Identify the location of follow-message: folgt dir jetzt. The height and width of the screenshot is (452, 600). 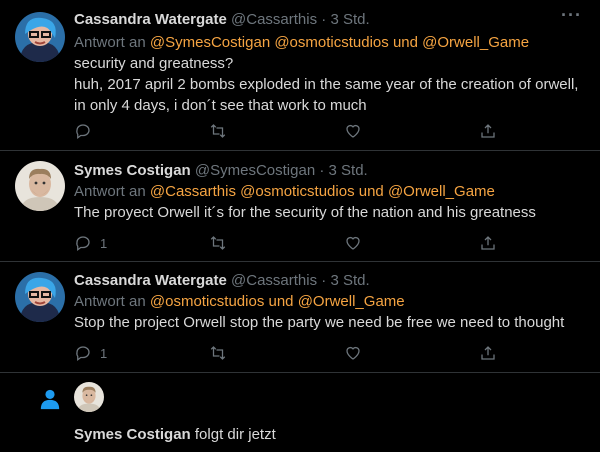
(235, 434).